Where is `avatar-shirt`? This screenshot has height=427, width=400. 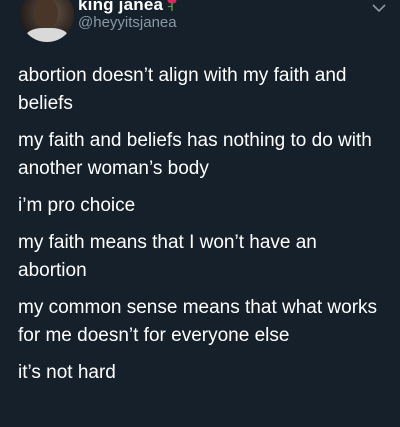 avatar-shirt is located at coordinates (47, 35).